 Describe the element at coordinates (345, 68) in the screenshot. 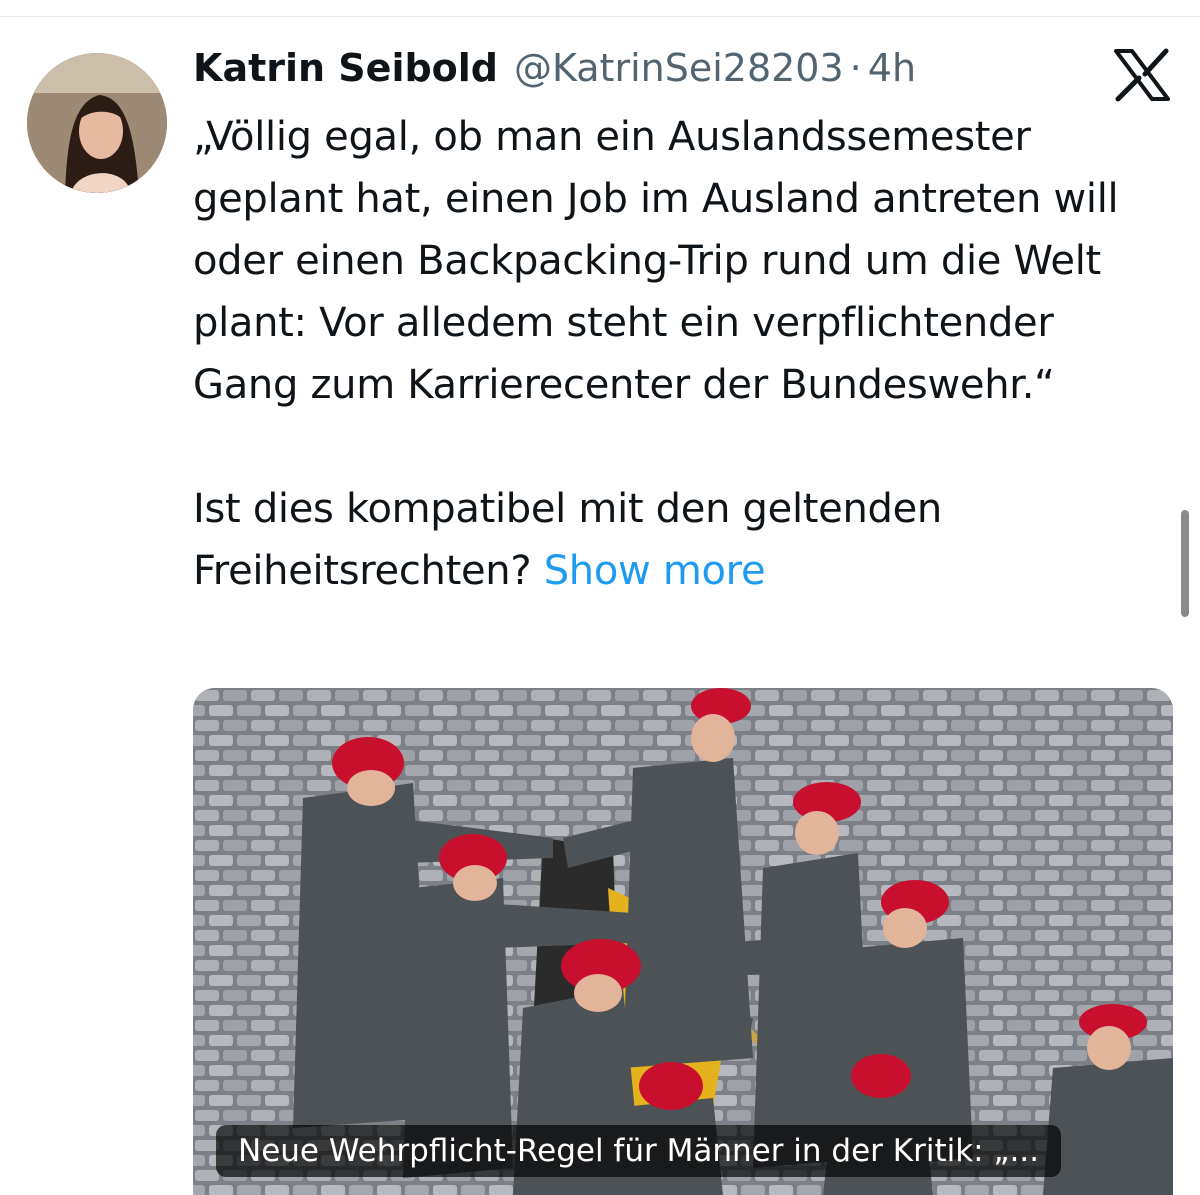

I see `author-name: Katrin Seibold` at that location.